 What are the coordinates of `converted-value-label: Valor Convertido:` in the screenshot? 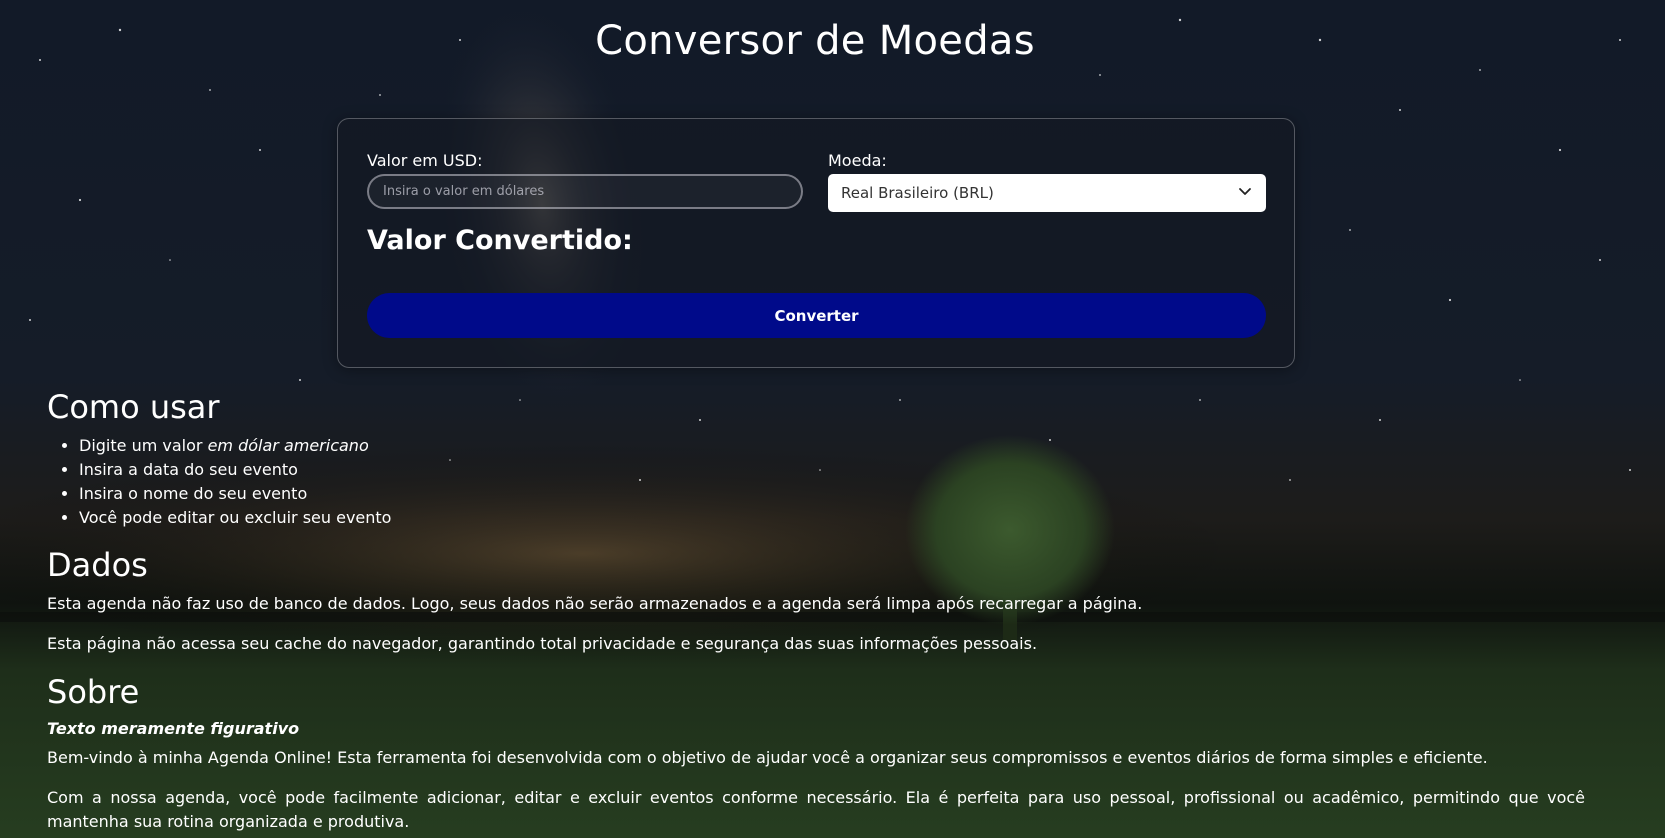 It's located at (500, 240).